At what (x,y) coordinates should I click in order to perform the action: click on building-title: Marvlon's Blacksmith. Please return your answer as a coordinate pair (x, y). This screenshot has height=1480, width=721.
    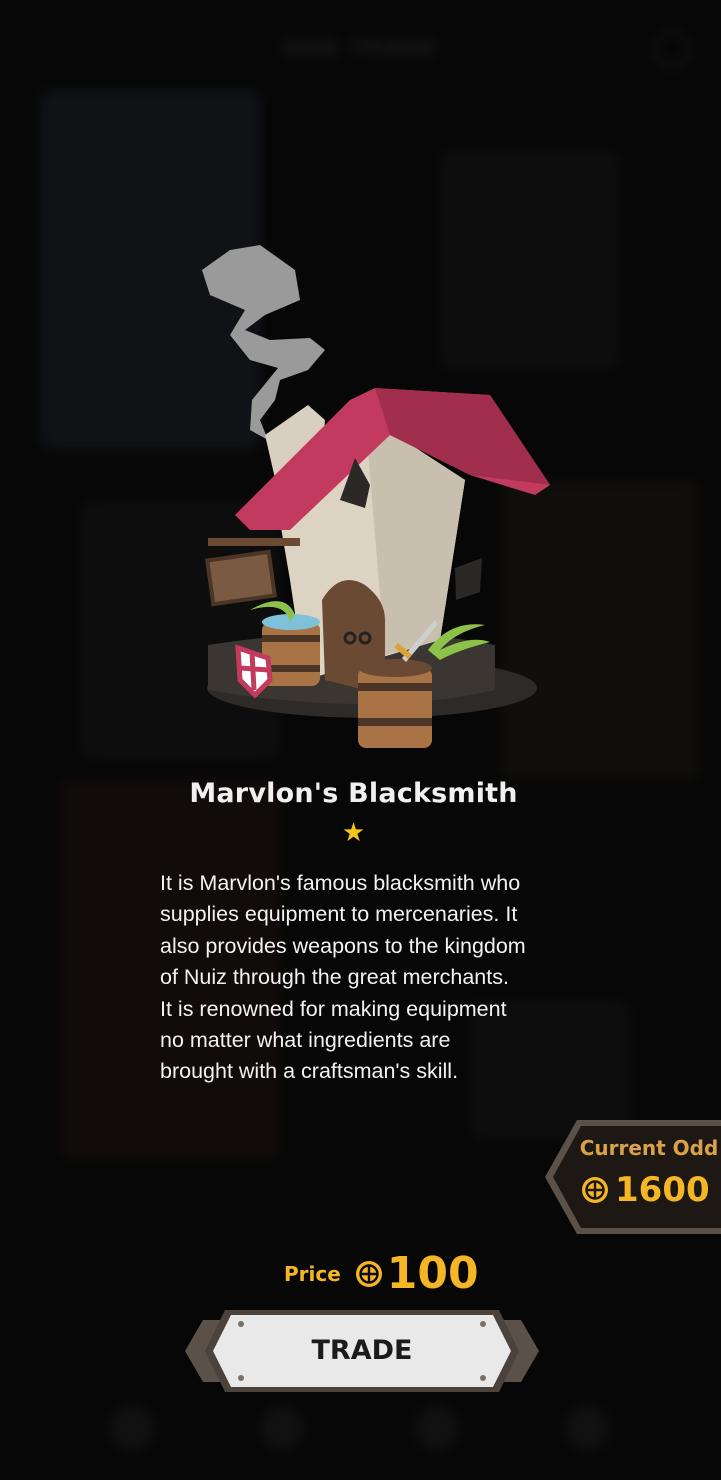
    Looking at the image, I should click on (353, 793).